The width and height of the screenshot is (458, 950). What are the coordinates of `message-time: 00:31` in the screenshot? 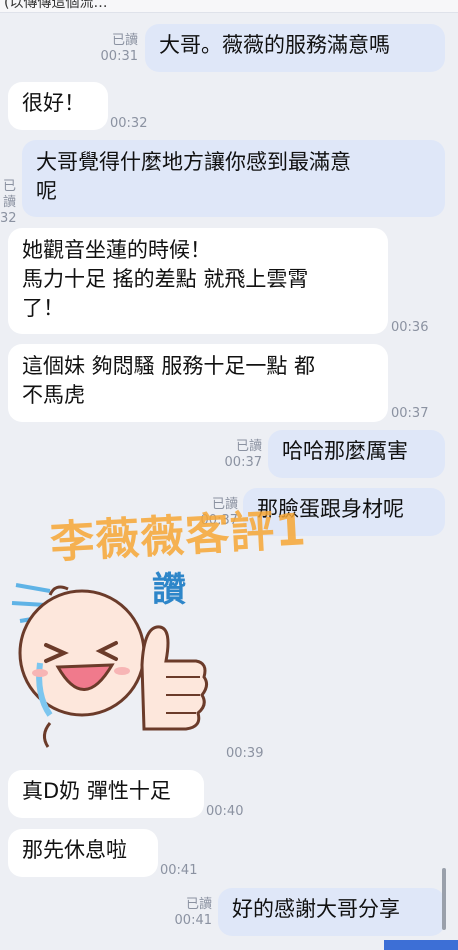 It's located at (119, 56).